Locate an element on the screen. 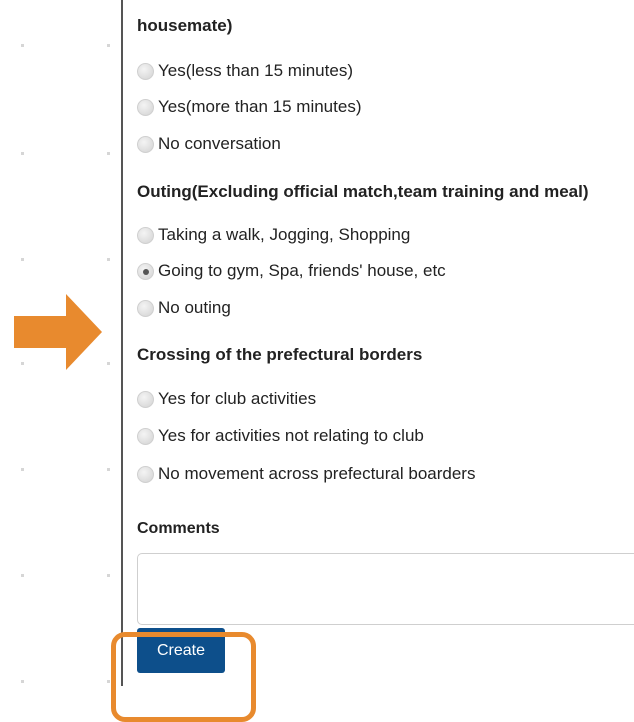  create-button: Create is located at coordinates (181, 650).